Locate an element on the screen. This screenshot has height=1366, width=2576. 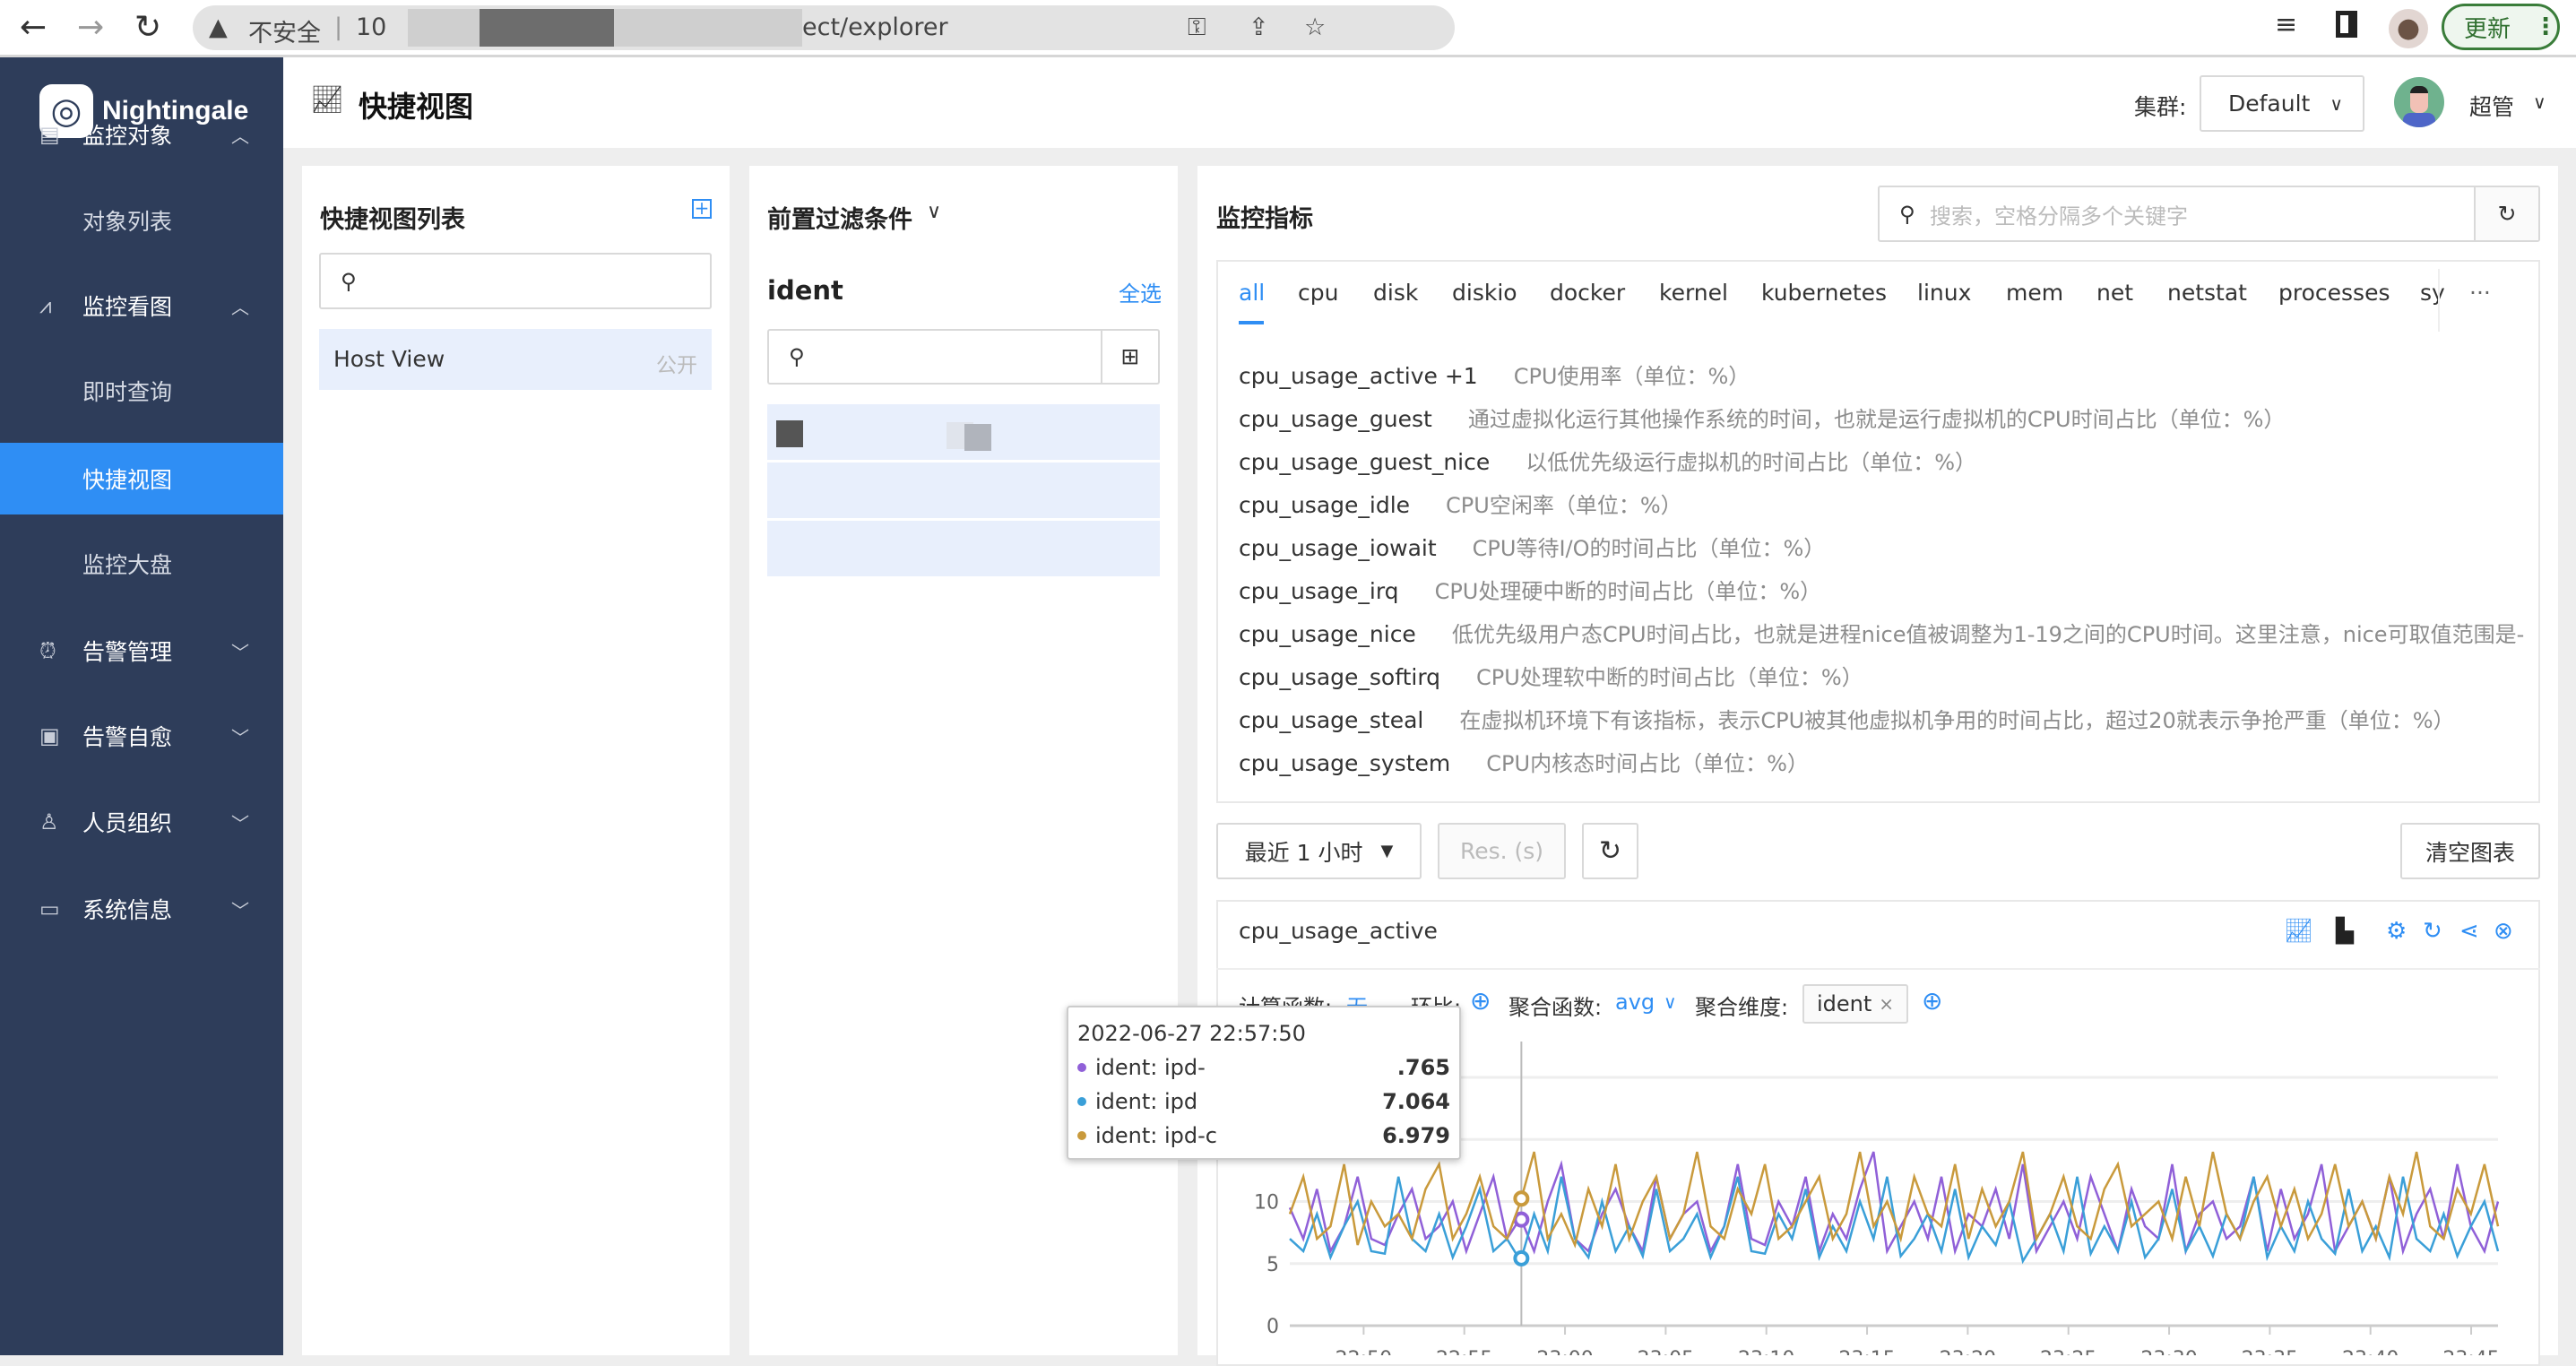
metric-desc: CPU内核态时间占比（单位：%） is located at coordinates (1647, 764).